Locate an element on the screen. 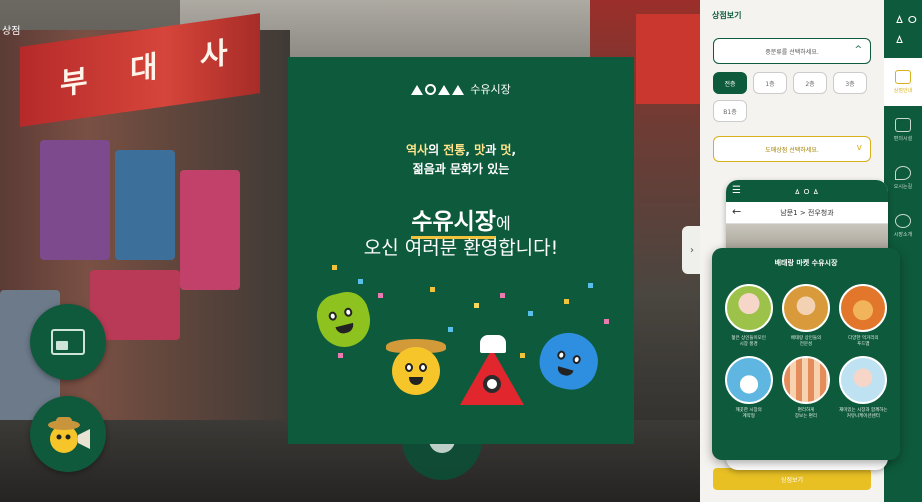 The image size is (922, 502). info-icon is located at coordinates (903, 221).